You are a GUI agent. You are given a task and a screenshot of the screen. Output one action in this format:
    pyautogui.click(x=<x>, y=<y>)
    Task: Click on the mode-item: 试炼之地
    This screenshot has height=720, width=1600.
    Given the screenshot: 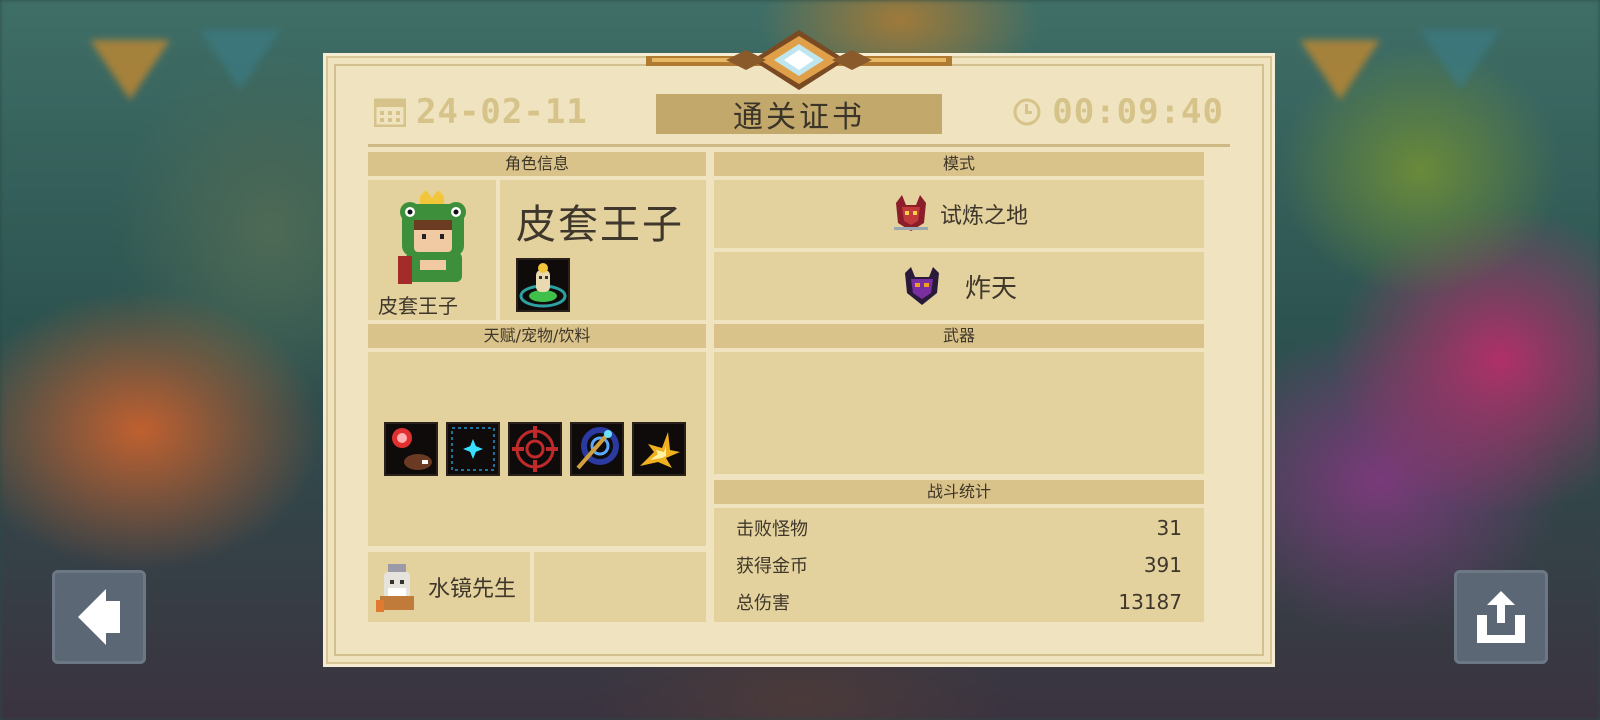 What is the action you would take?
    pyautogui.click(x=959, y=214)
    